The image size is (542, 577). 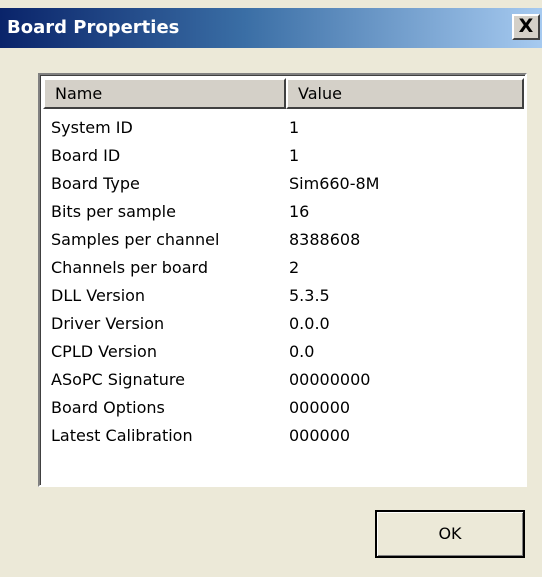 I want to click on property-value: 2, so click(x=294, y=267).